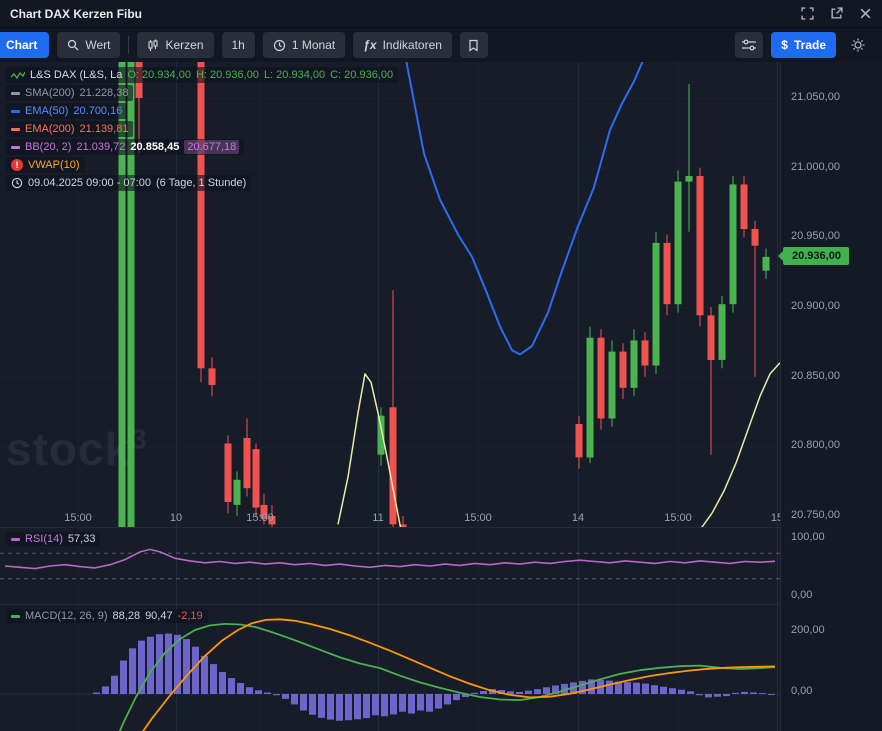 This screenshot has height=731, width=882. I want to click on range-datetime: 09.04.2025 09:00 - 07:00, so click(89, 183).